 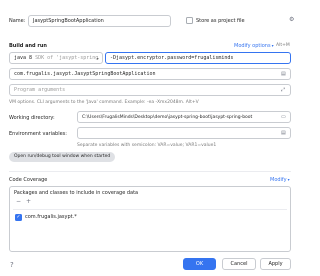 I want to click on modify-options-label: Modify options, so click(x=252, y=46).